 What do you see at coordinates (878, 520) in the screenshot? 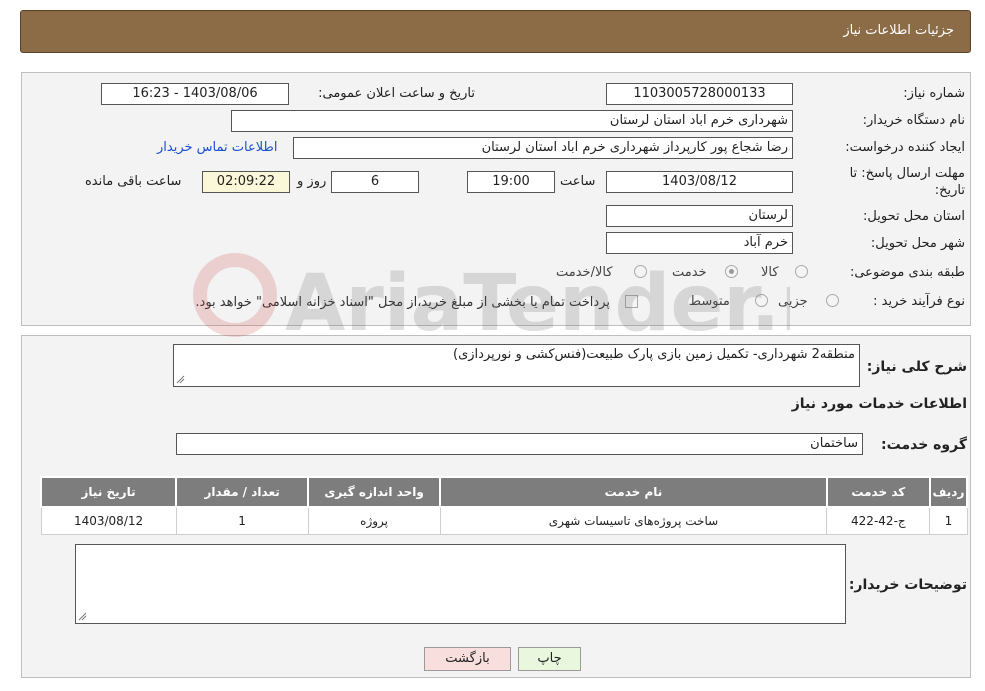
I see `cell-service-code: ج-42-422` at bounding box center [878, 520].